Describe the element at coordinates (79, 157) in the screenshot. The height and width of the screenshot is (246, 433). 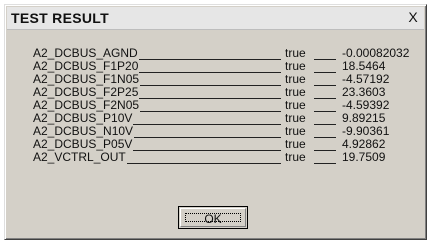
I see `result-name: A2_VCTRL_OUT` at that location.